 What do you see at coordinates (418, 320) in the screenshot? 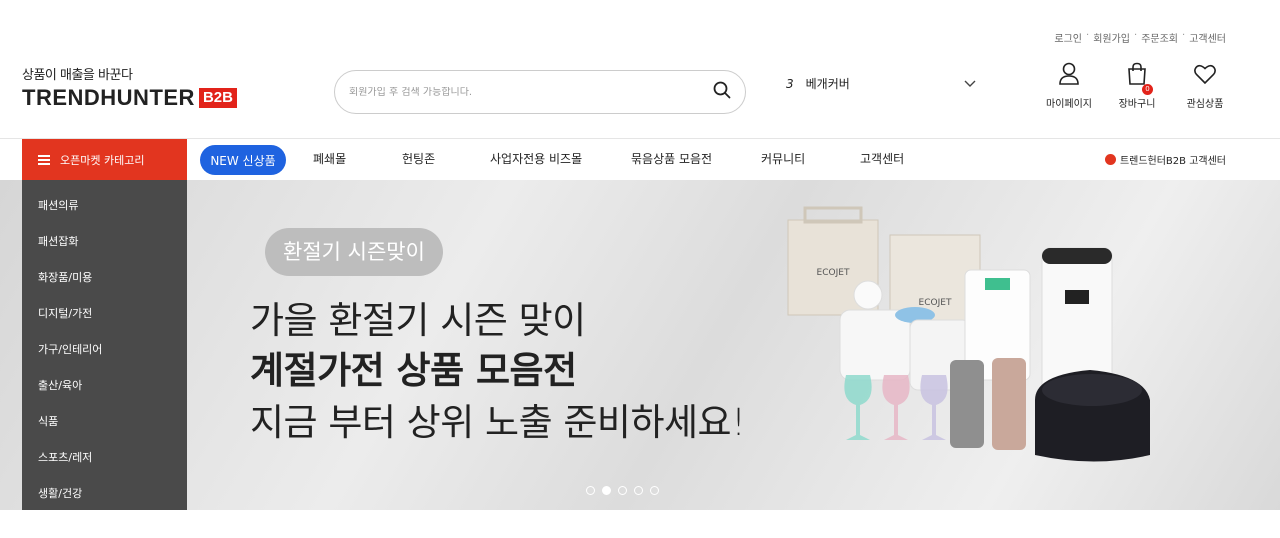
I see `hero-line-1: 가을 환절기 시즌 맞이` at bounding box center [418, 320].